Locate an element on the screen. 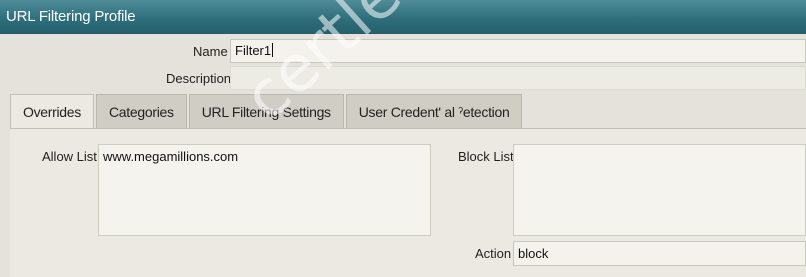 The height and width of the screenshot is (277, 806). action-value: block is located at coordinates (533, 253).